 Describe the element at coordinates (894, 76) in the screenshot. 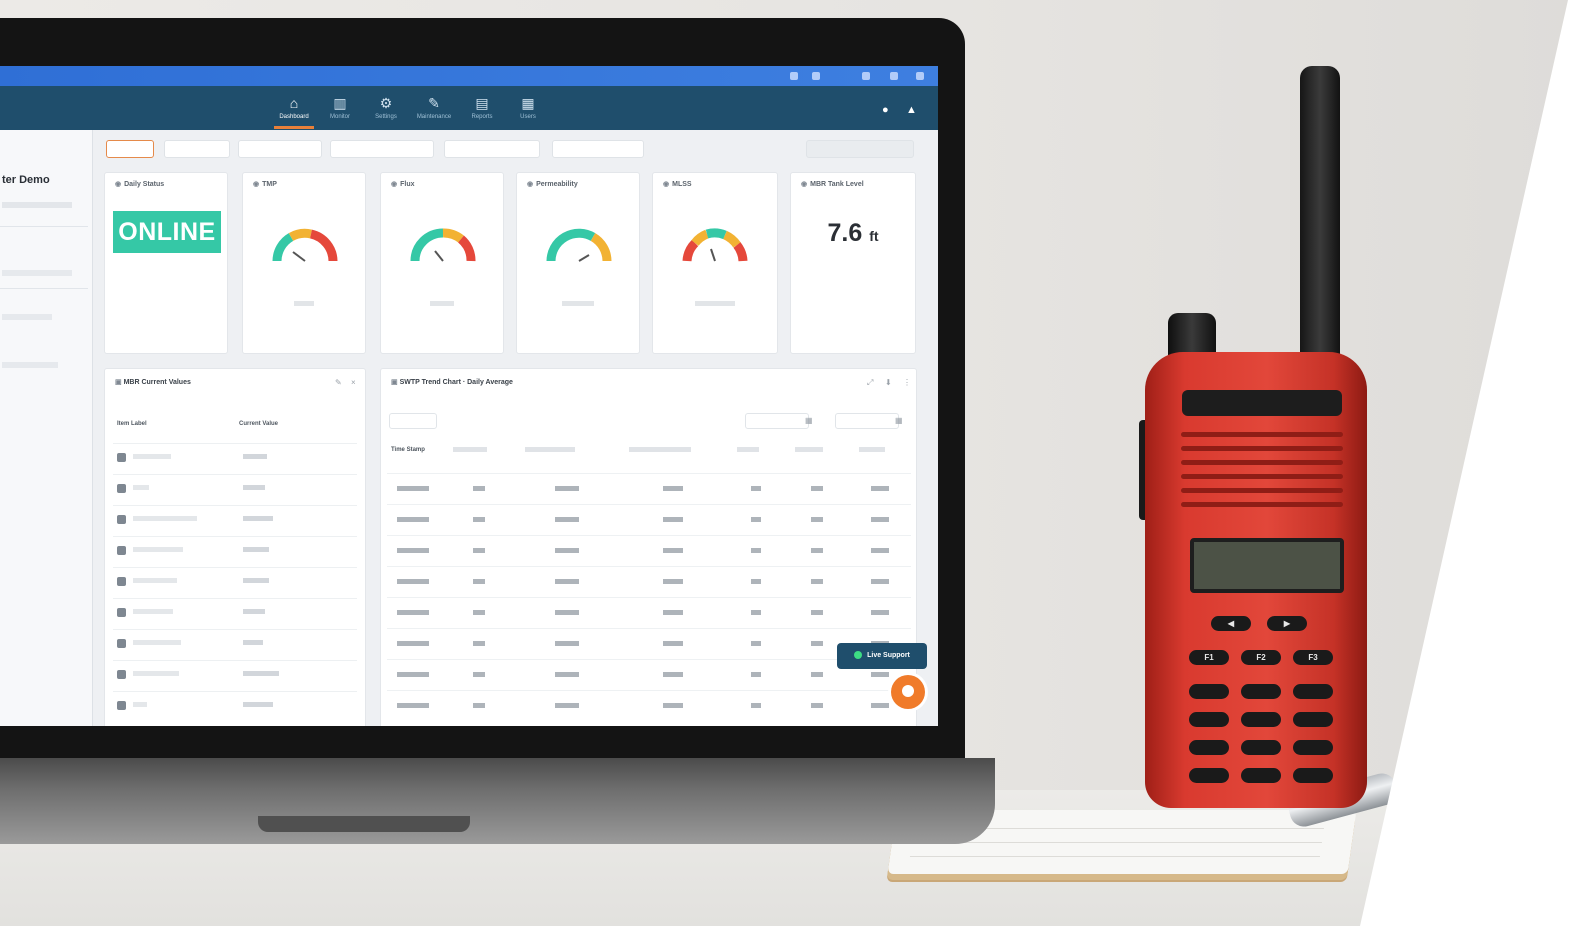

I see `window-maximize-icon` at that location.